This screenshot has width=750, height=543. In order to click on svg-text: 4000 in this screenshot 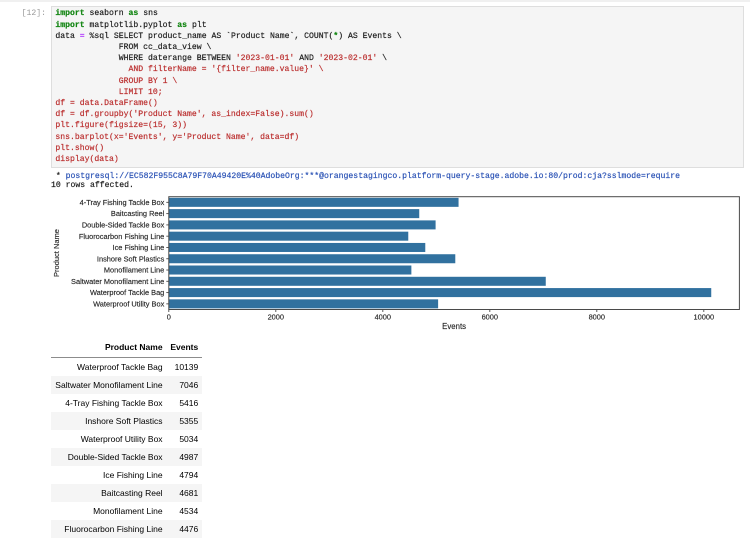, I will do `click(383, 317)`.